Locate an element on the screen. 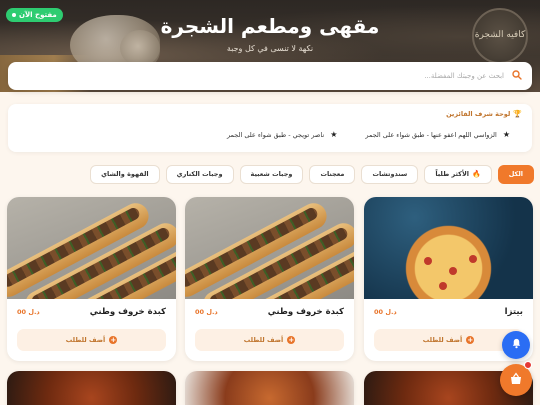  tab-label: وجبات الكناري is located at coordinates (199, 174).